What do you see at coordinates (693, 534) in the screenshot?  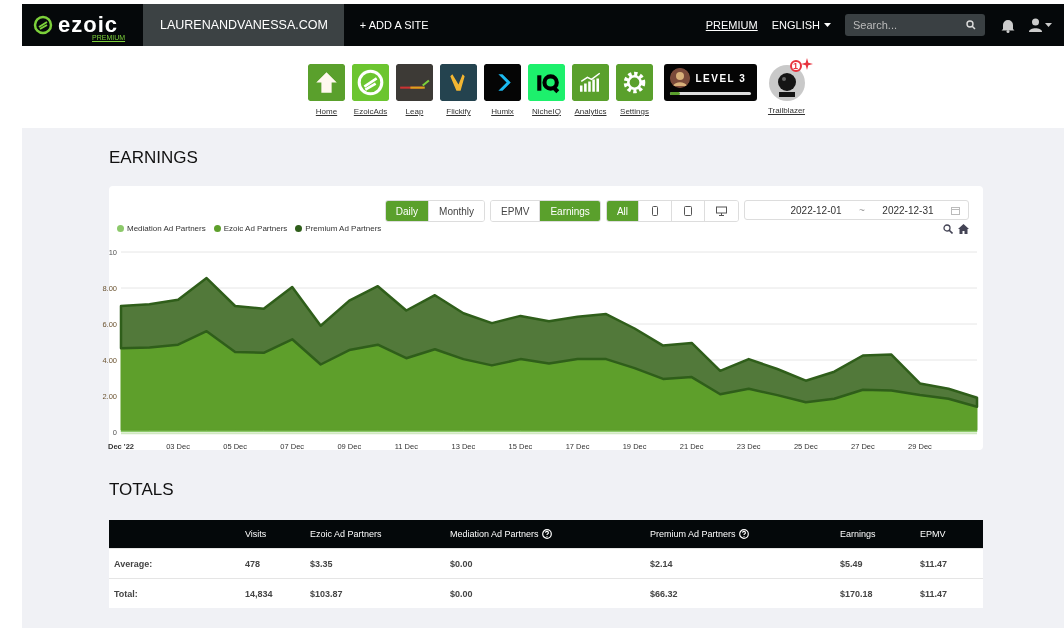 I see `column-header: Premium Ad Partners` at bounding box center [693, 534].